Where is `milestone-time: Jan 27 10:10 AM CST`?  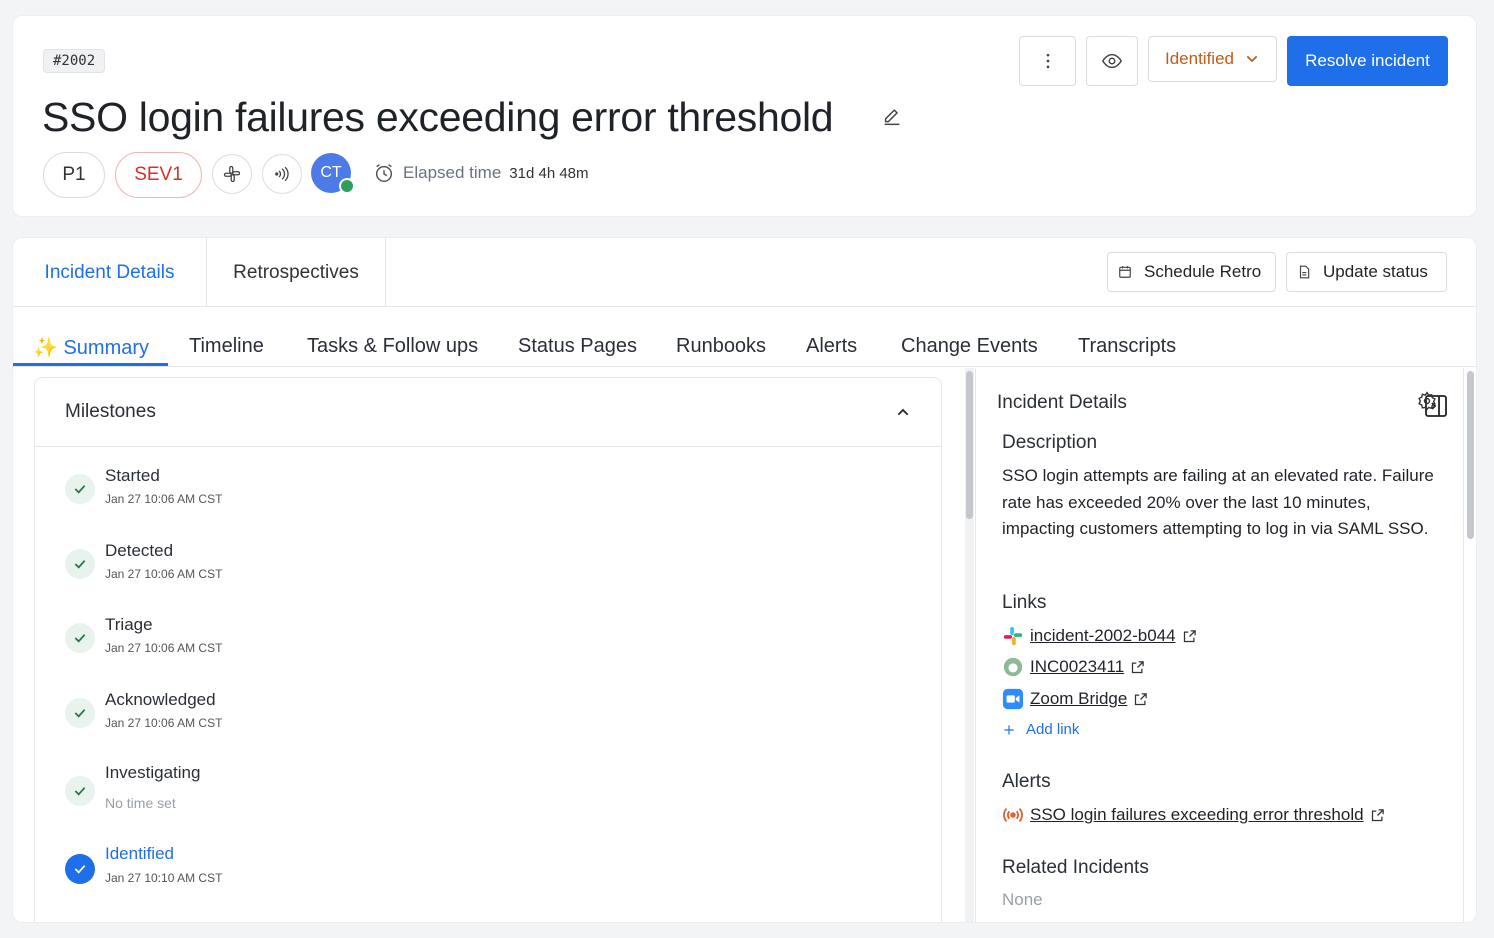
milestone-time: Jan 27 10:10 AM CST is located at coordinates (164, 878).